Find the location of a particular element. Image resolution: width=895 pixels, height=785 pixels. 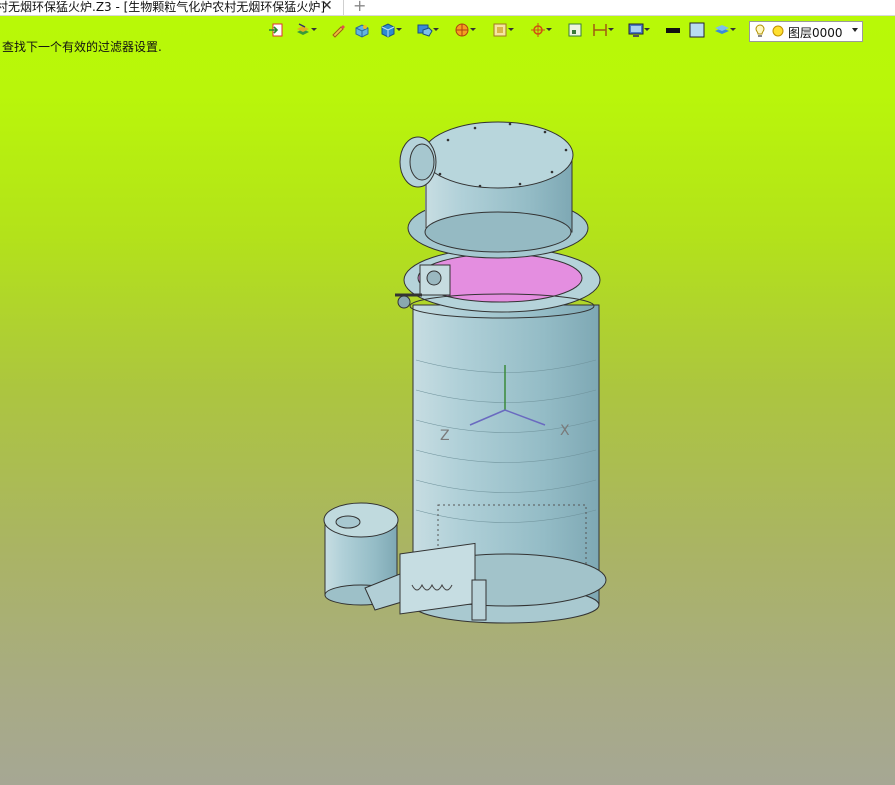

document-tab-title: 村无烟环保猛火炉.Z3 - [生物颗粒气化炉农村无烟环保猛火炉] is located at coordinates (162, 7).